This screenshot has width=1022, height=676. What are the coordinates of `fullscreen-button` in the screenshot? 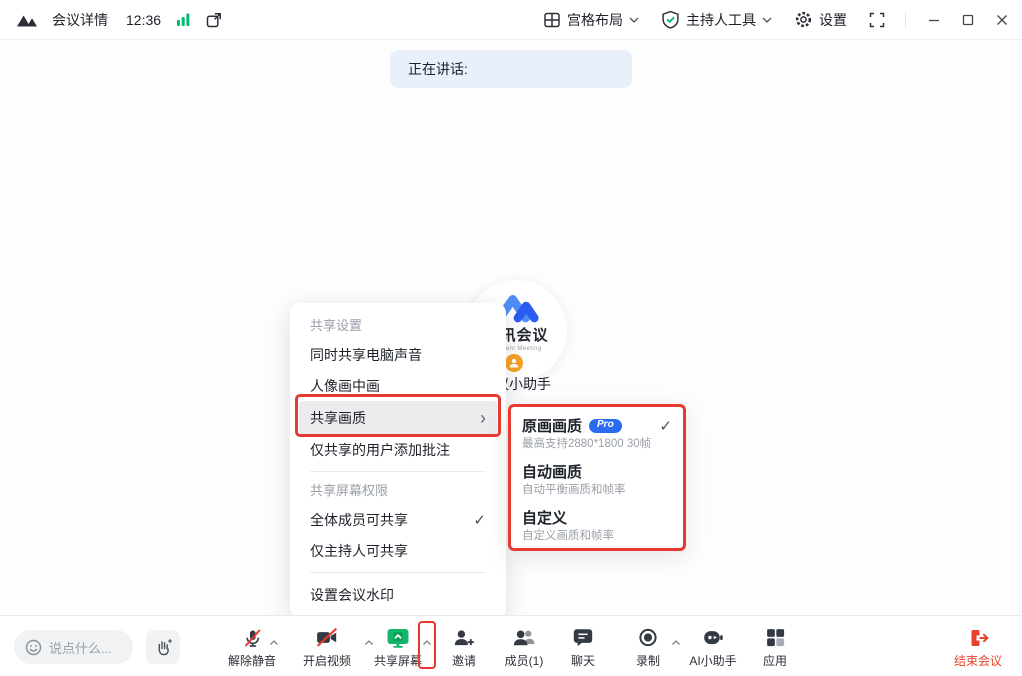 It's located at (877, 20).